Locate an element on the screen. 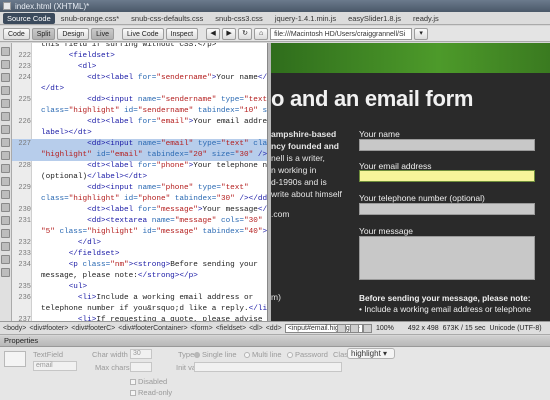 Image resolution: width=550 pixels, height=400 pixels. live-code-button: Live Code is located at coordinates (143, 33).